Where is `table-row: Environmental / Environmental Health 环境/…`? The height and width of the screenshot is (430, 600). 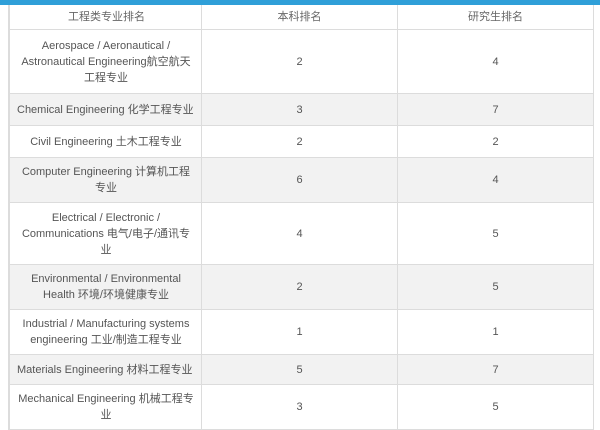 table-row: Environmental / Environmental Health 环境/… is located at coordinates (301, 287).